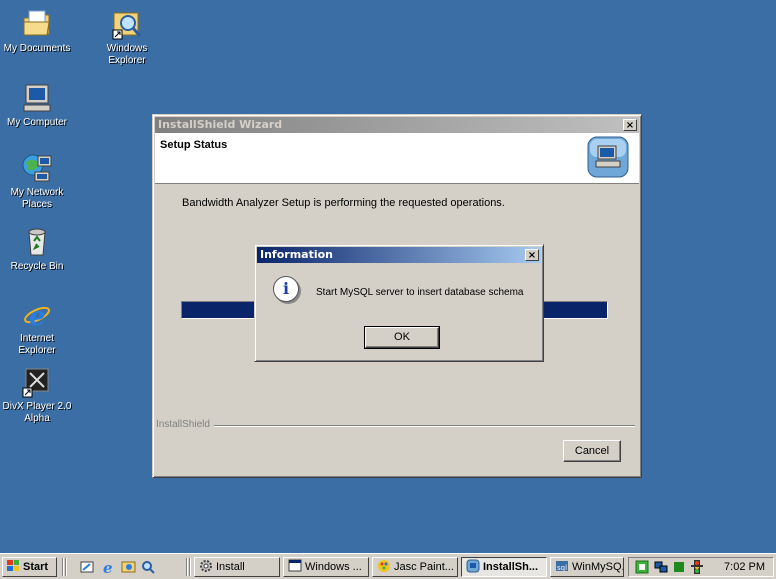  Describe the element at coordinates (185, 424) in the screenshot. I see `installshield-brand: InstallShield` at that location.